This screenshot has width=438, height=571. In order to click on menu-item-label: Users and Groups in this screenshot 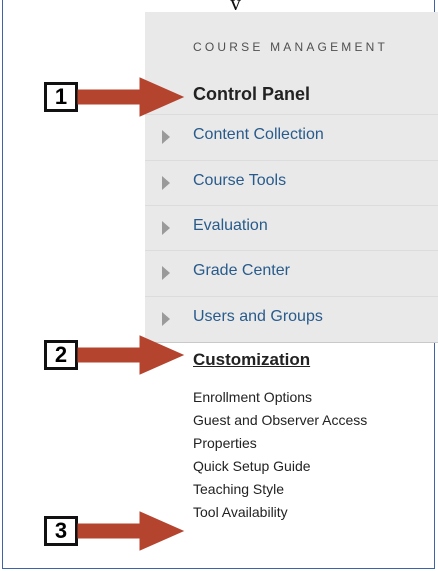, I will do `click(258, 317)`.